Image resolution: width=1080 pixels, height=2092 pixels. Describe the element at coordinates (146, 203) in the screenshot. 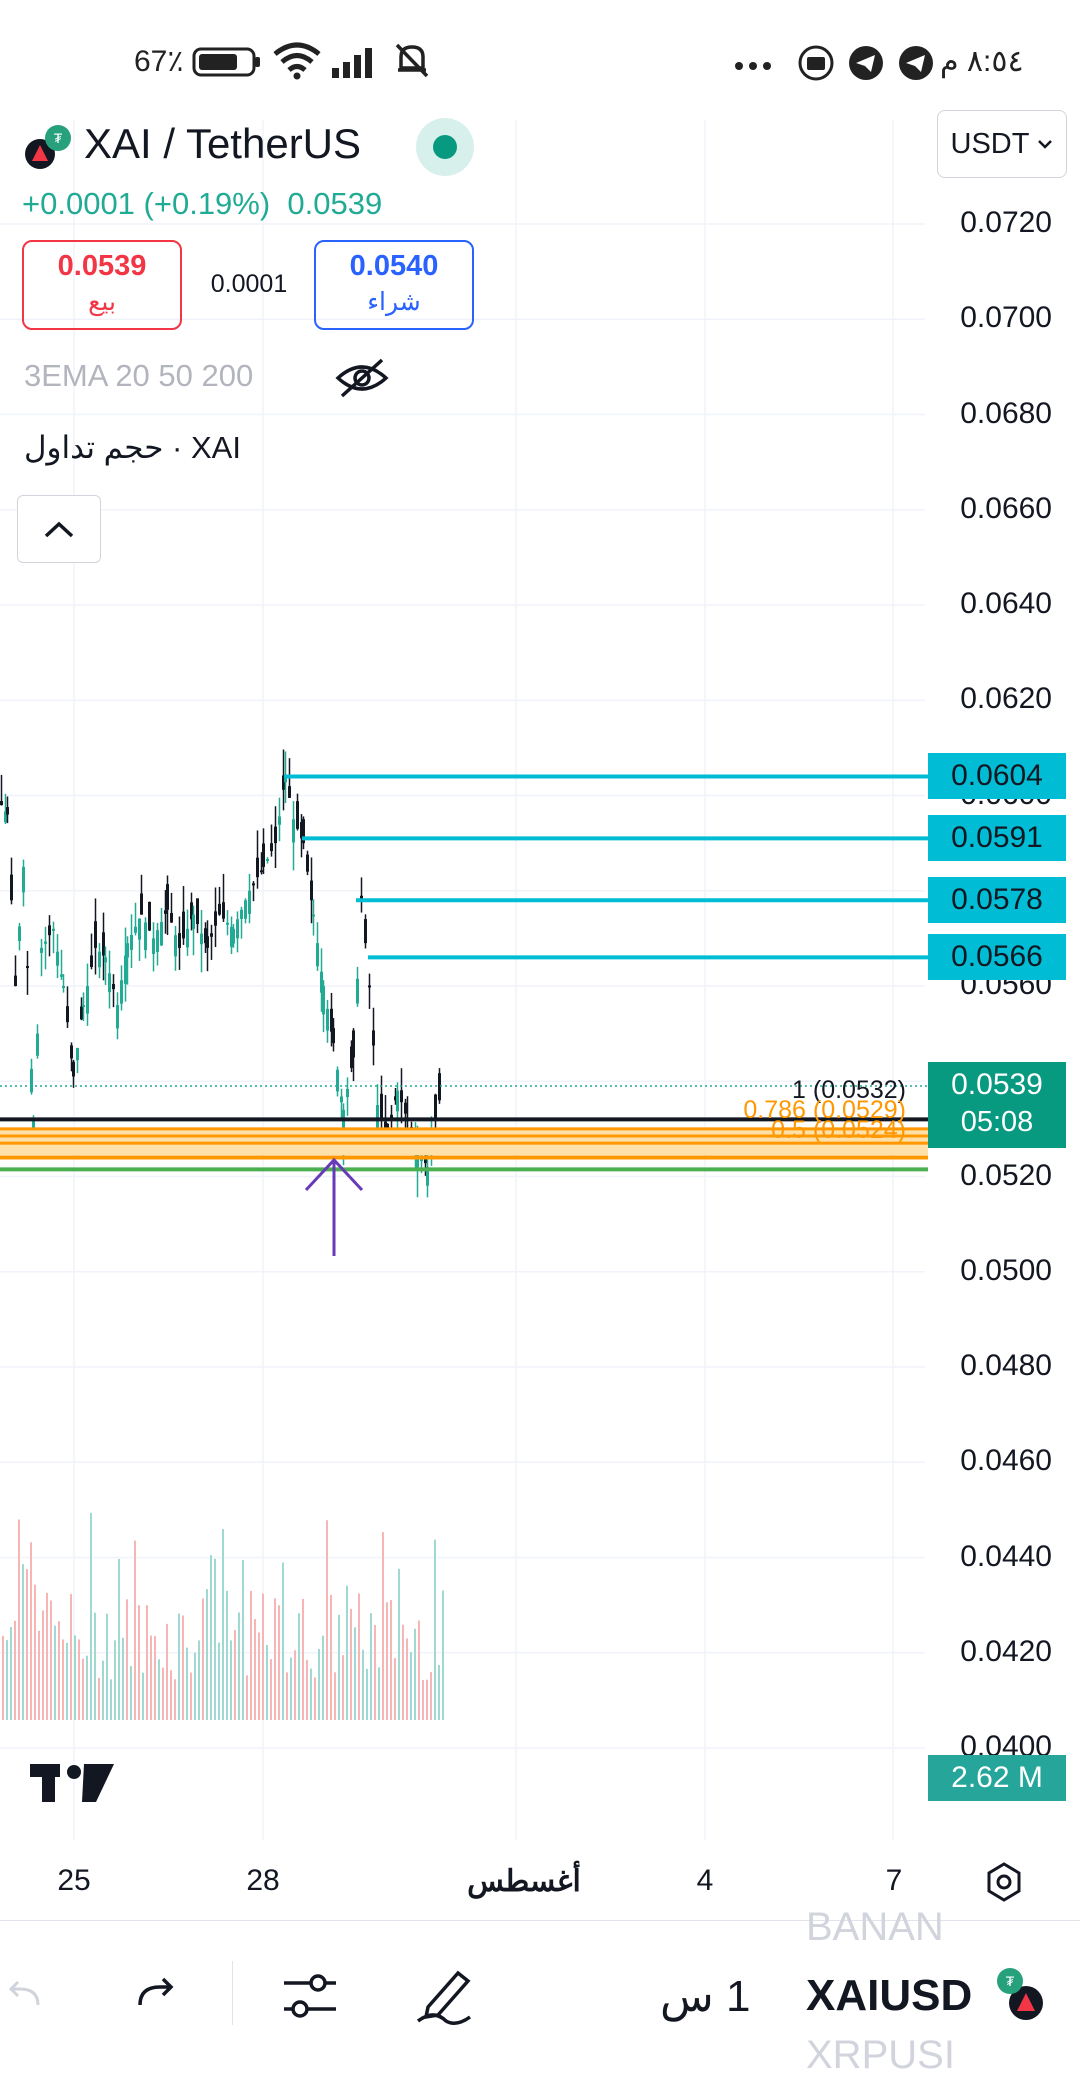

I see `change-value: +0.0001 (+0.19%)` at that location.